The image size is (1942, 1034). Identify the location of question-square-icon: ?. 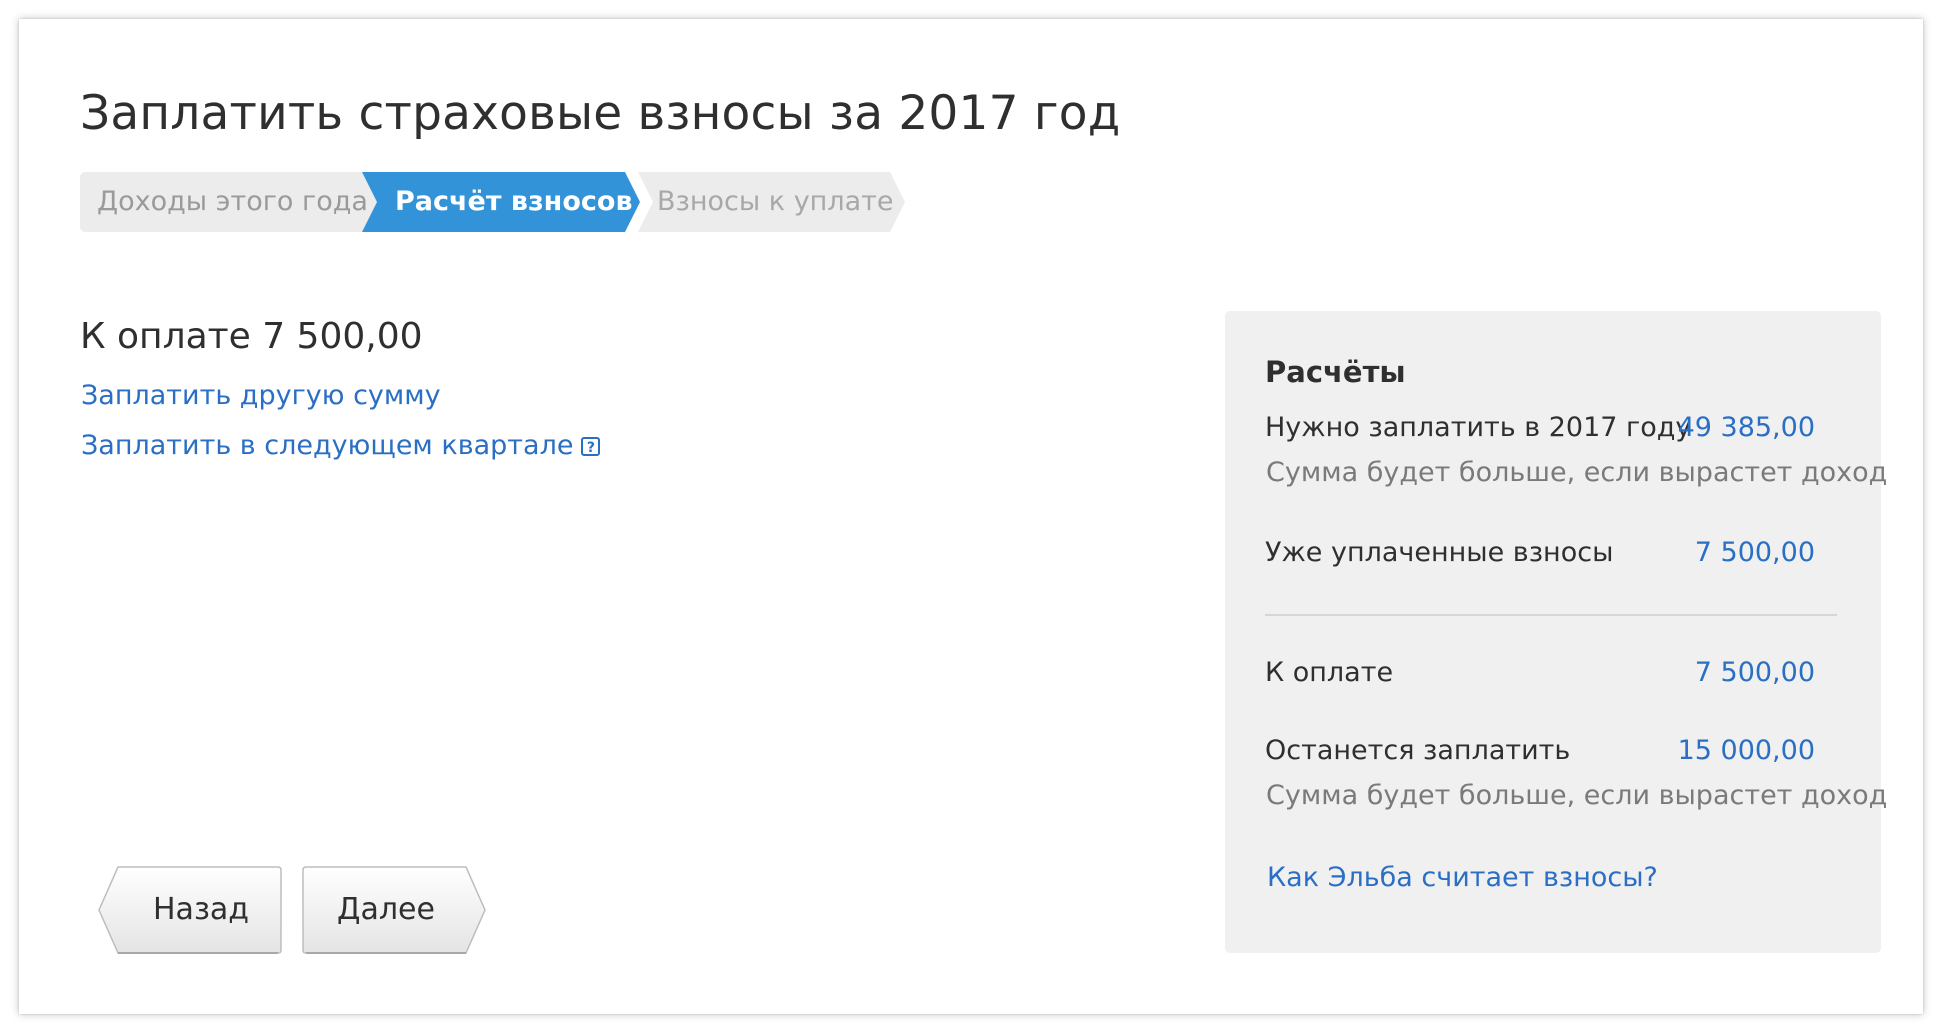
(591, 446).